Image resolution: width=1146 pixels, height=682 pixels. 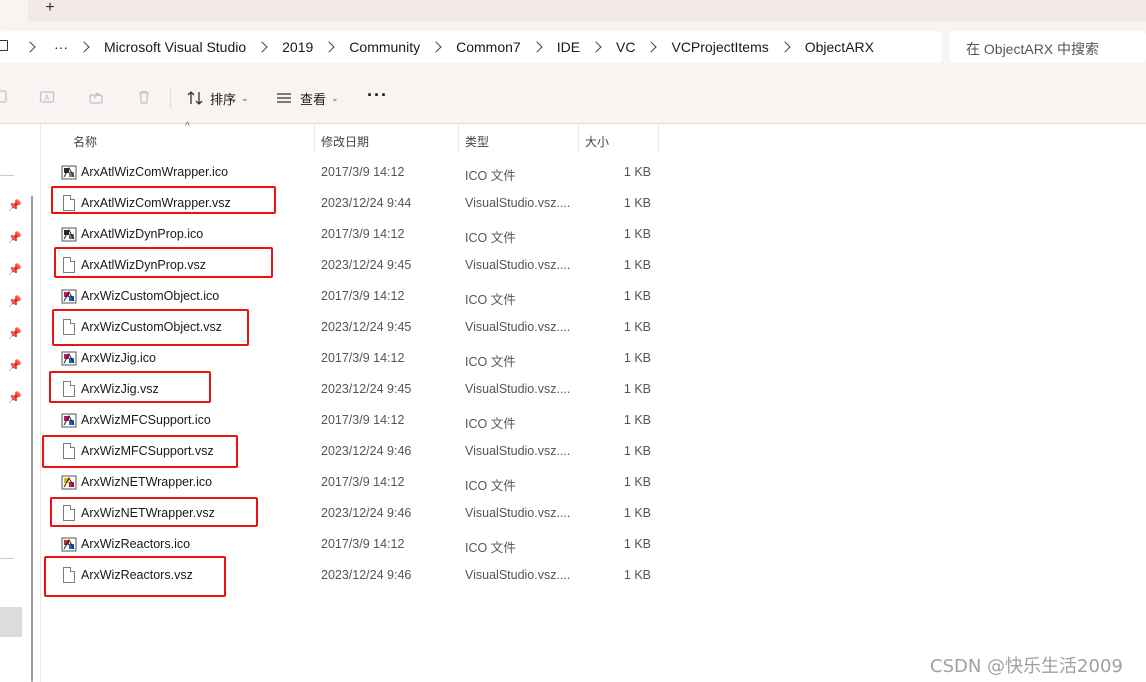 What do you see at coordinates (14, 11) in the screenshot?
I see `active-tab` at bounding box center [14, 11].